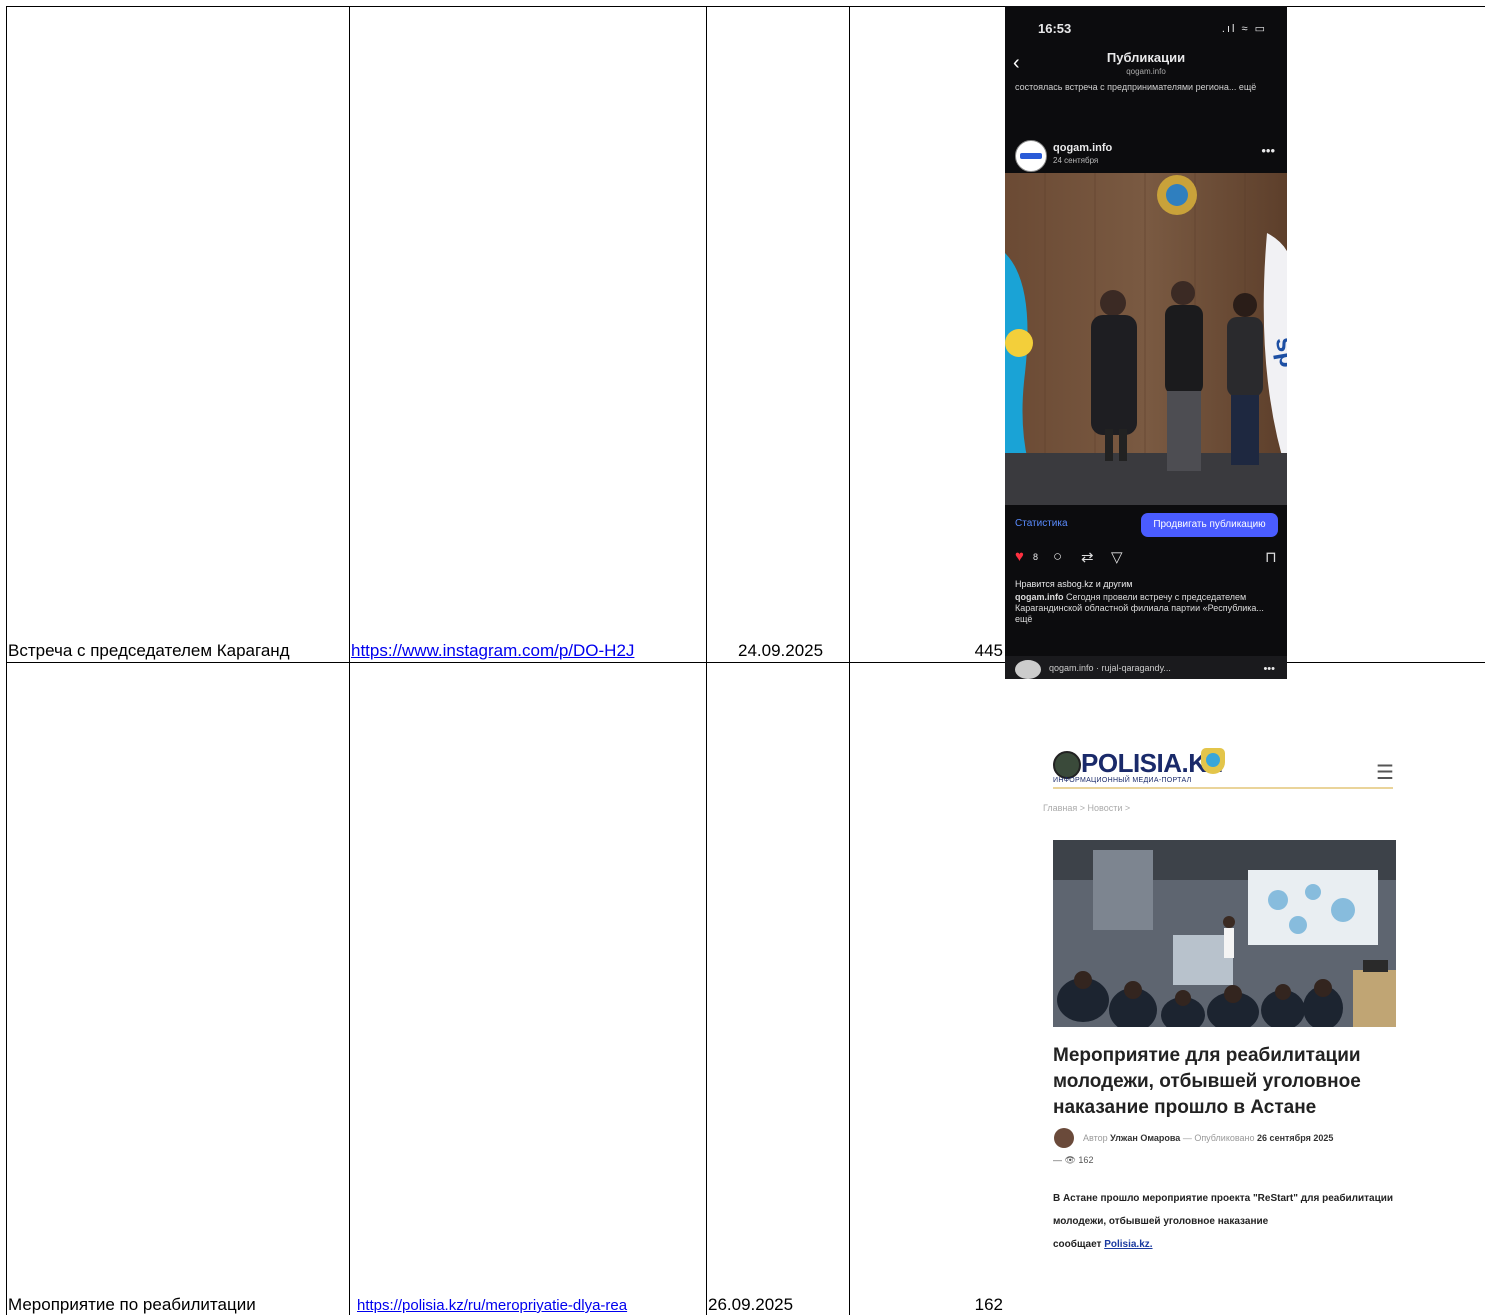  What do you see at coordinates (149, 650) in the screenshot?
I see `row-title: Встреча с председателем Караганд` at bounding box center [149, 650].